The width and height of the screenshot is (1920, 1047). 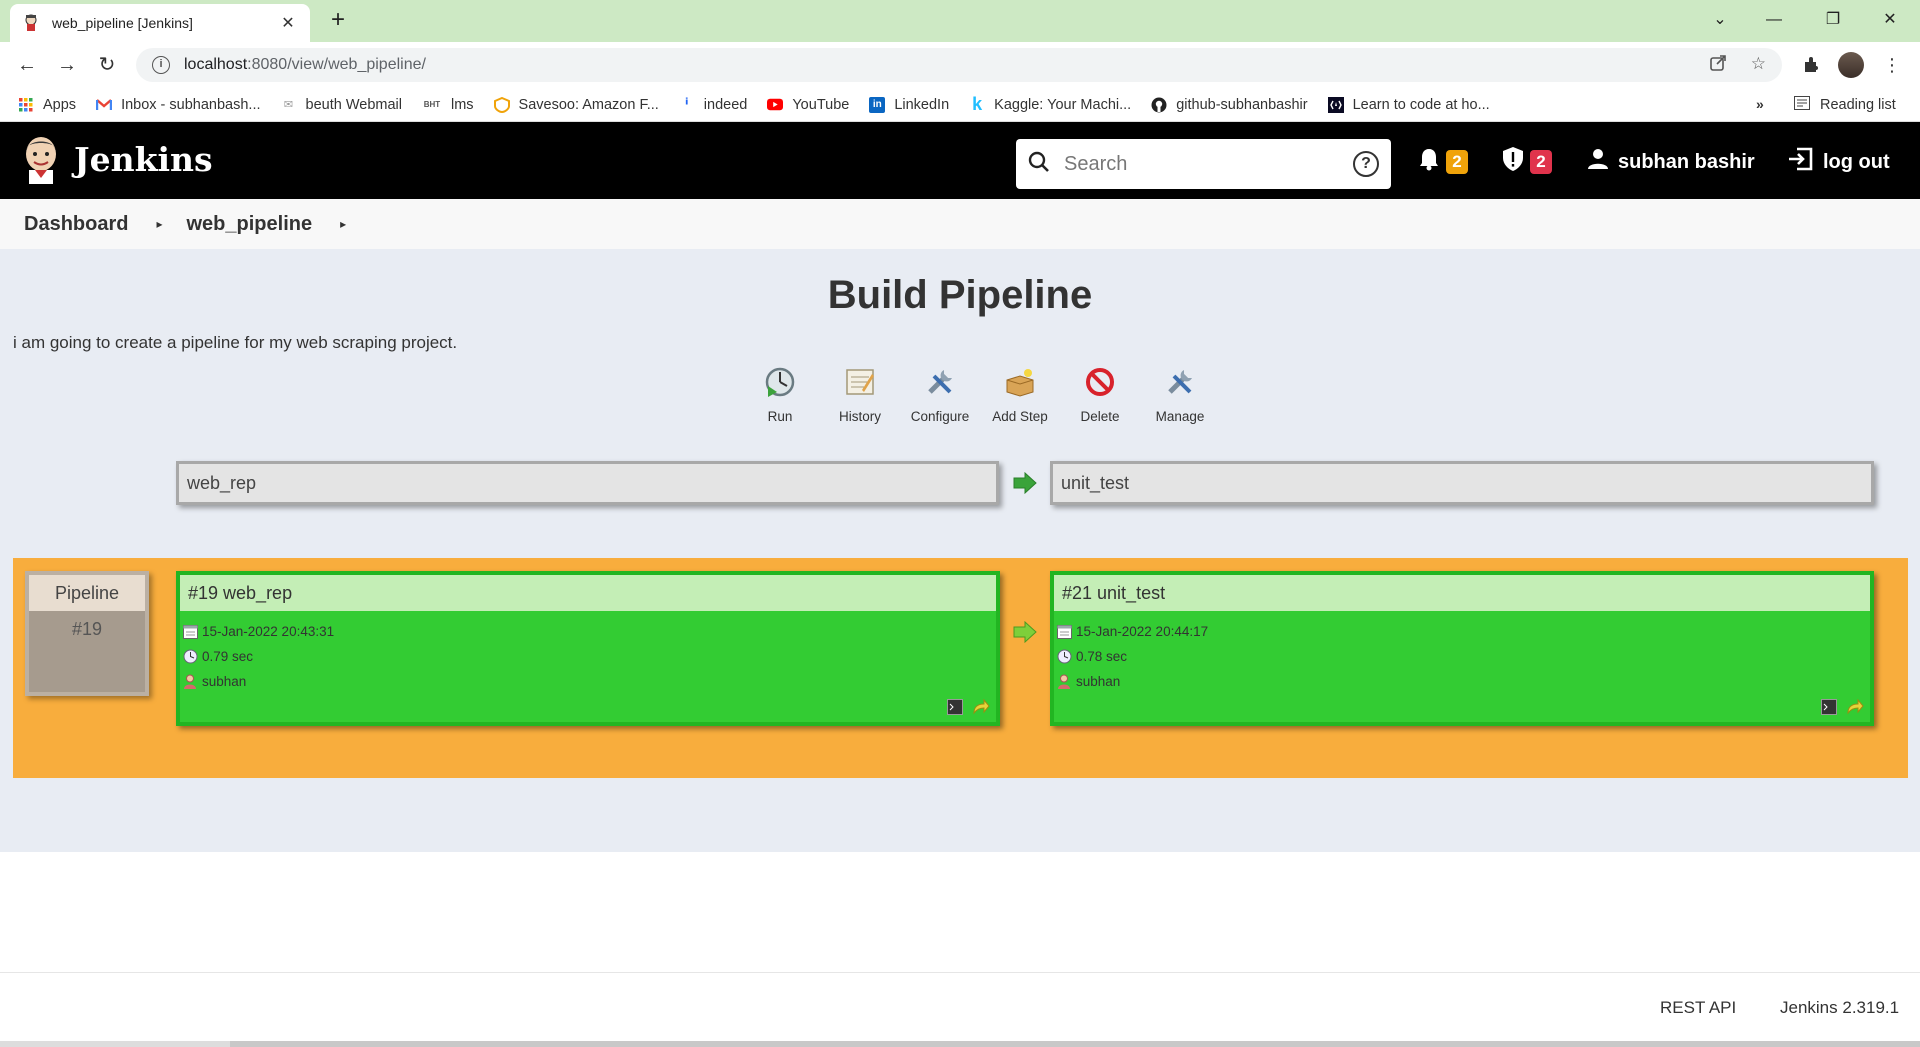 What do you see at coordinates (1457, 162) in the screenshot?
I see `notifications-badge: 2` at bounding box center [1457, 162].